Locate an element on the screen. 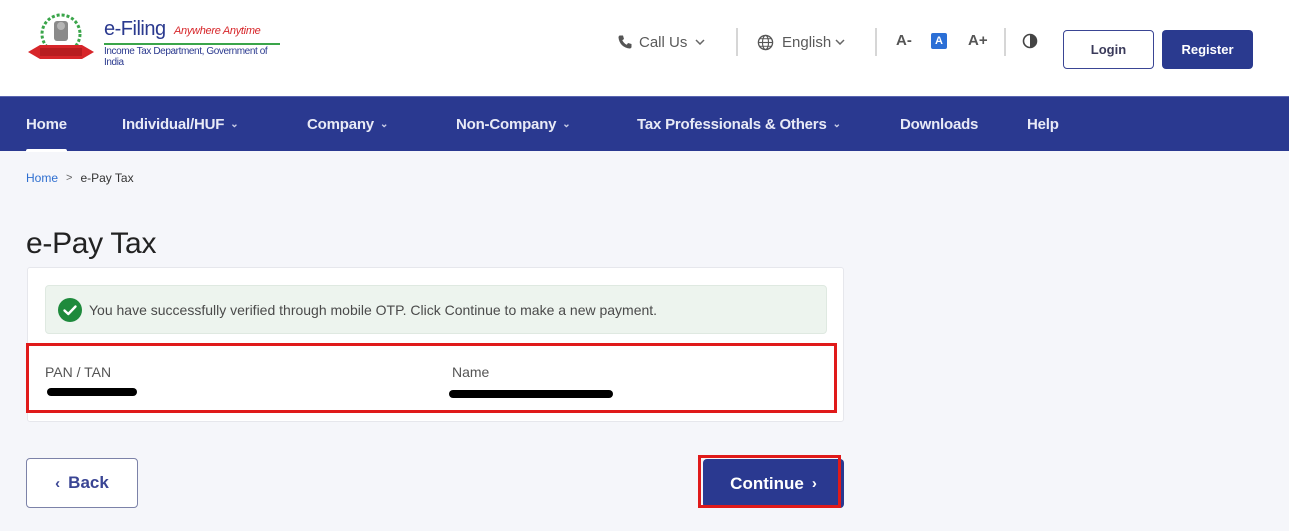  nav-item-tax-professionals: Tax Professionals & Others ⌄ is located at coordinates (739, 124).